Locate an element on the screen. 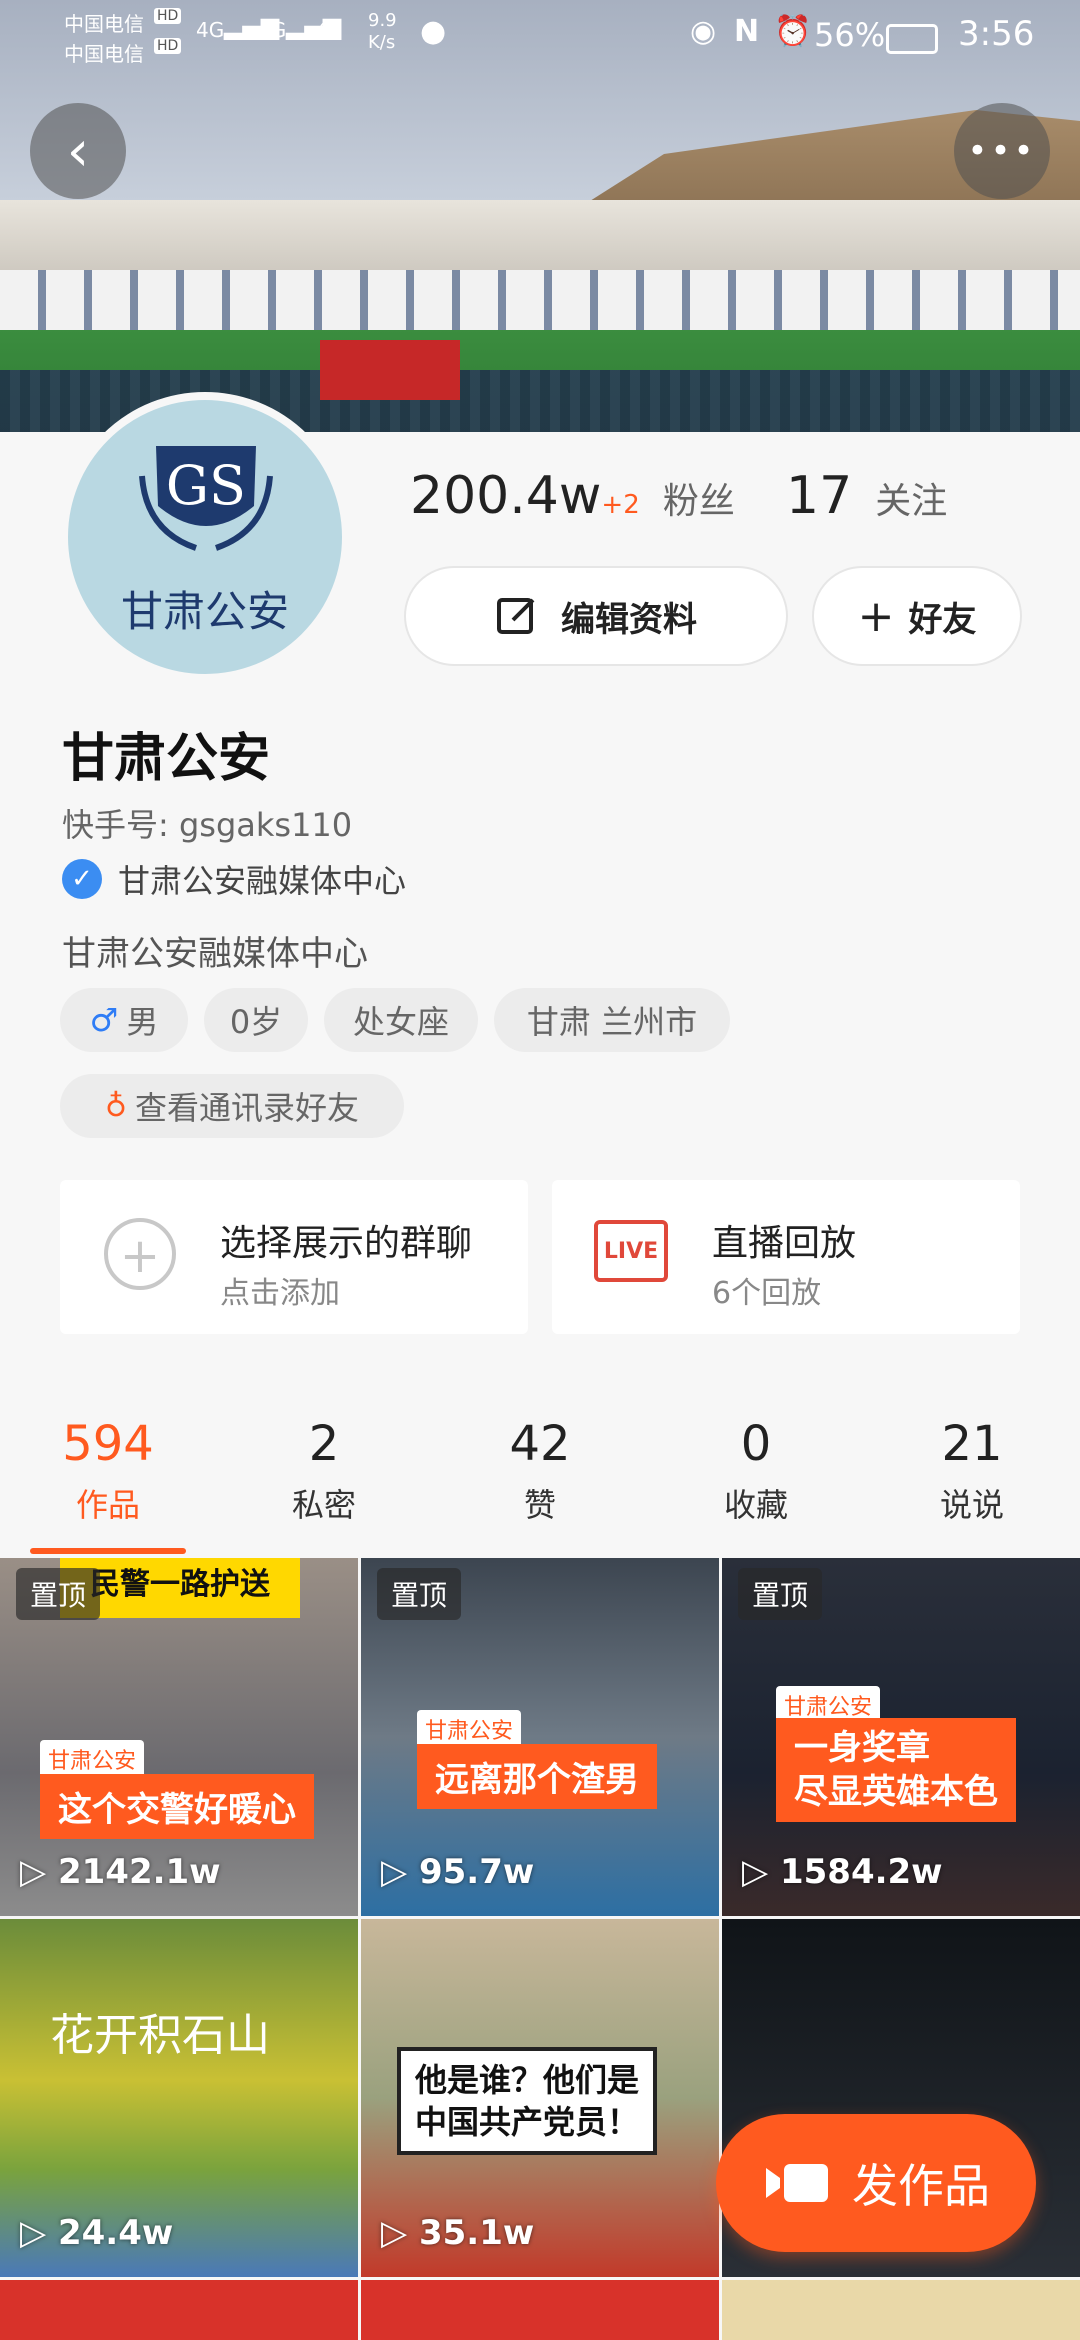 This screenshot has width=1080, height=2340. following-stat: 17 关注 is located at coordinates (866, 496).